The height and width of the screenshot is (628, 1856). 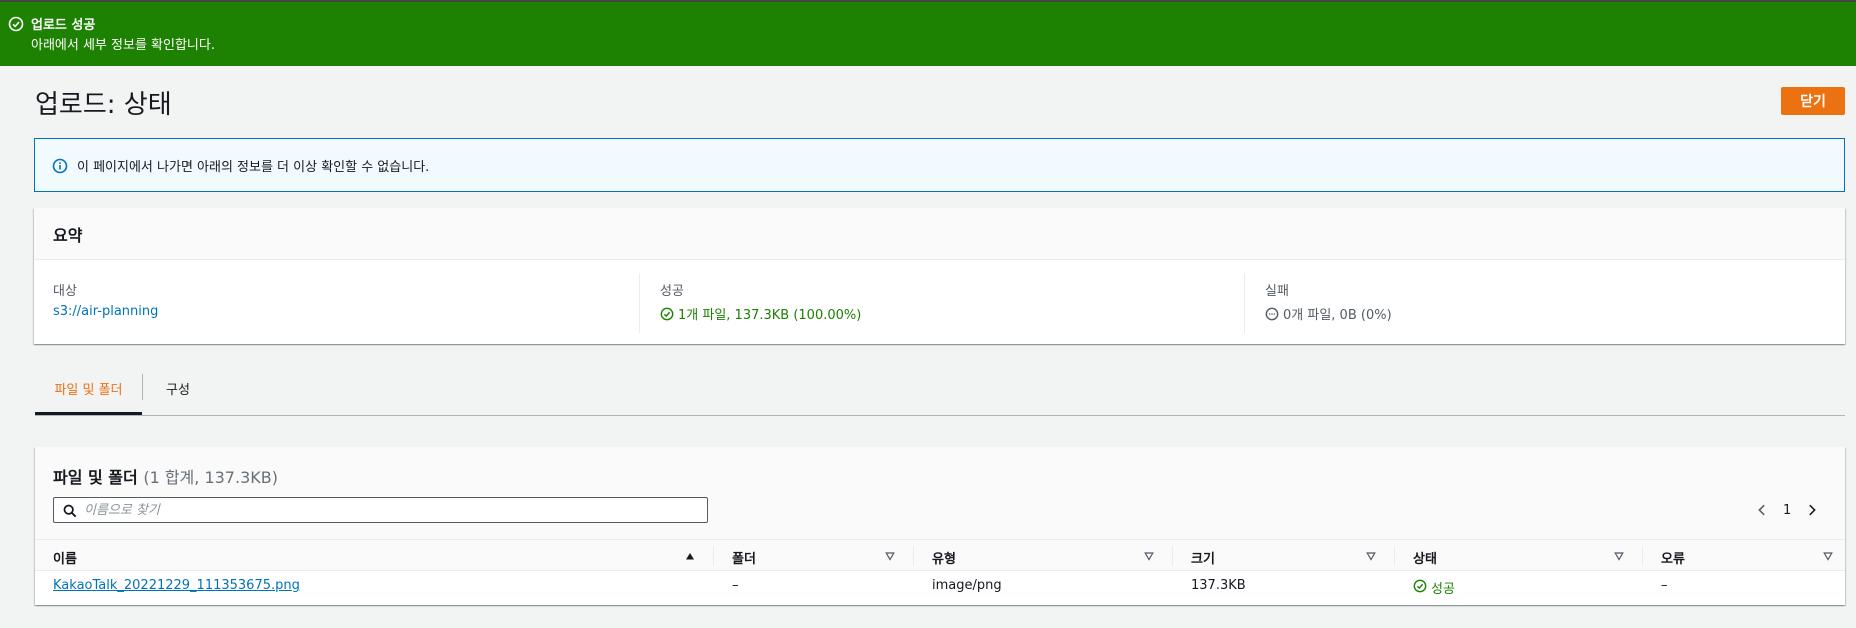 I want to click on failed-value-row: 0개 파일, 0B (0%), so click(x=1328, y=313).